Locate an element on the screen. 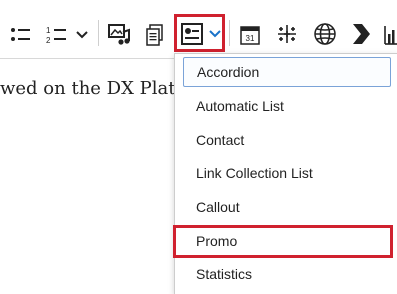 The image size is (397, 294). menu-item-label: Automatic List is located at coordinates (240, 106).